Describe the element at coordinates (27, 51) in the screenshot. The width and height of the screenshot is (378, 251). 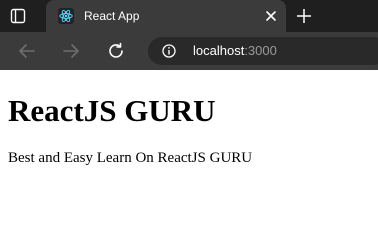
I see `arrow-left-icon` at that location.